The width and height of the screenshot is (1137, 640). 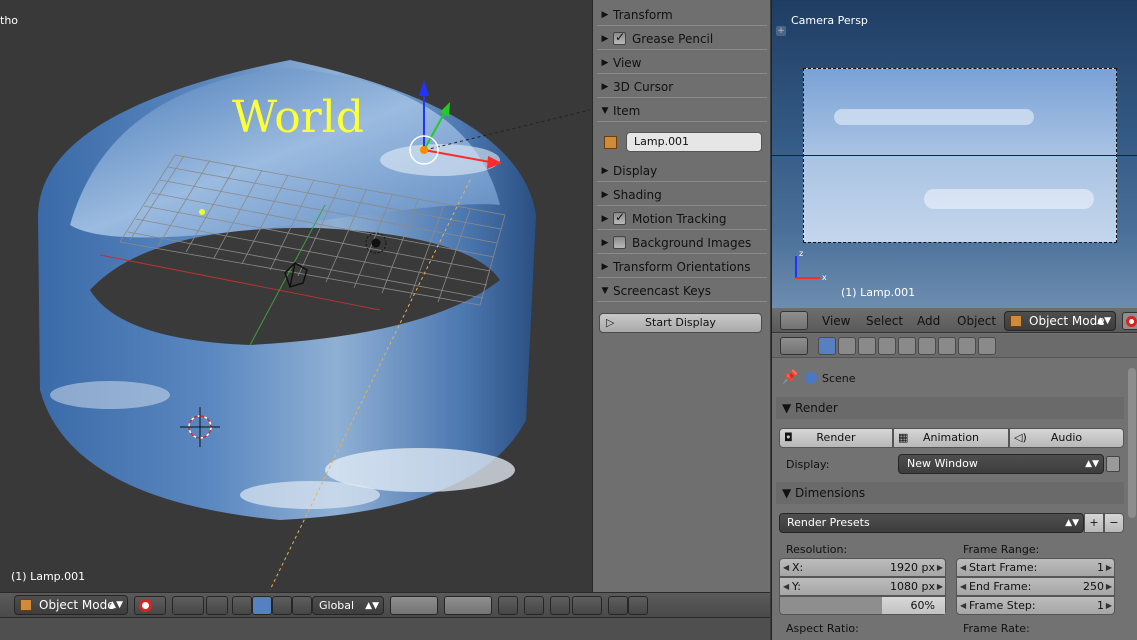 I want to click on clapperboard-icon: ▦, so click(x=903, y=437).